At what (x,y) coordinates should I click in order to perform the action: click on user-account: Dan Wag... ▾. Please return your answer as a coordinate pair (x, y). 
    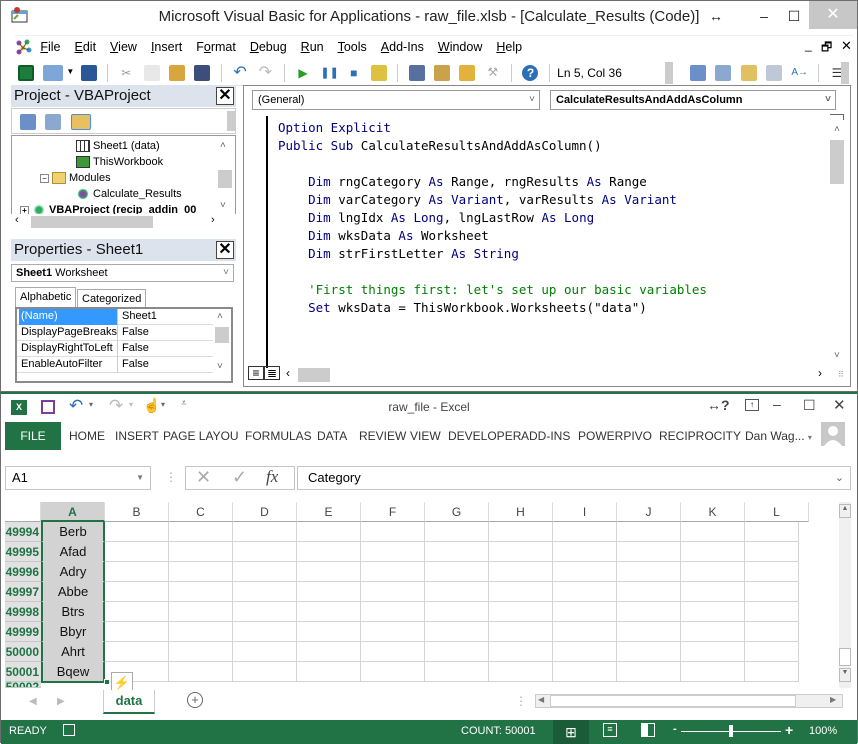
    Looking at the image, I should click on (778, 437).